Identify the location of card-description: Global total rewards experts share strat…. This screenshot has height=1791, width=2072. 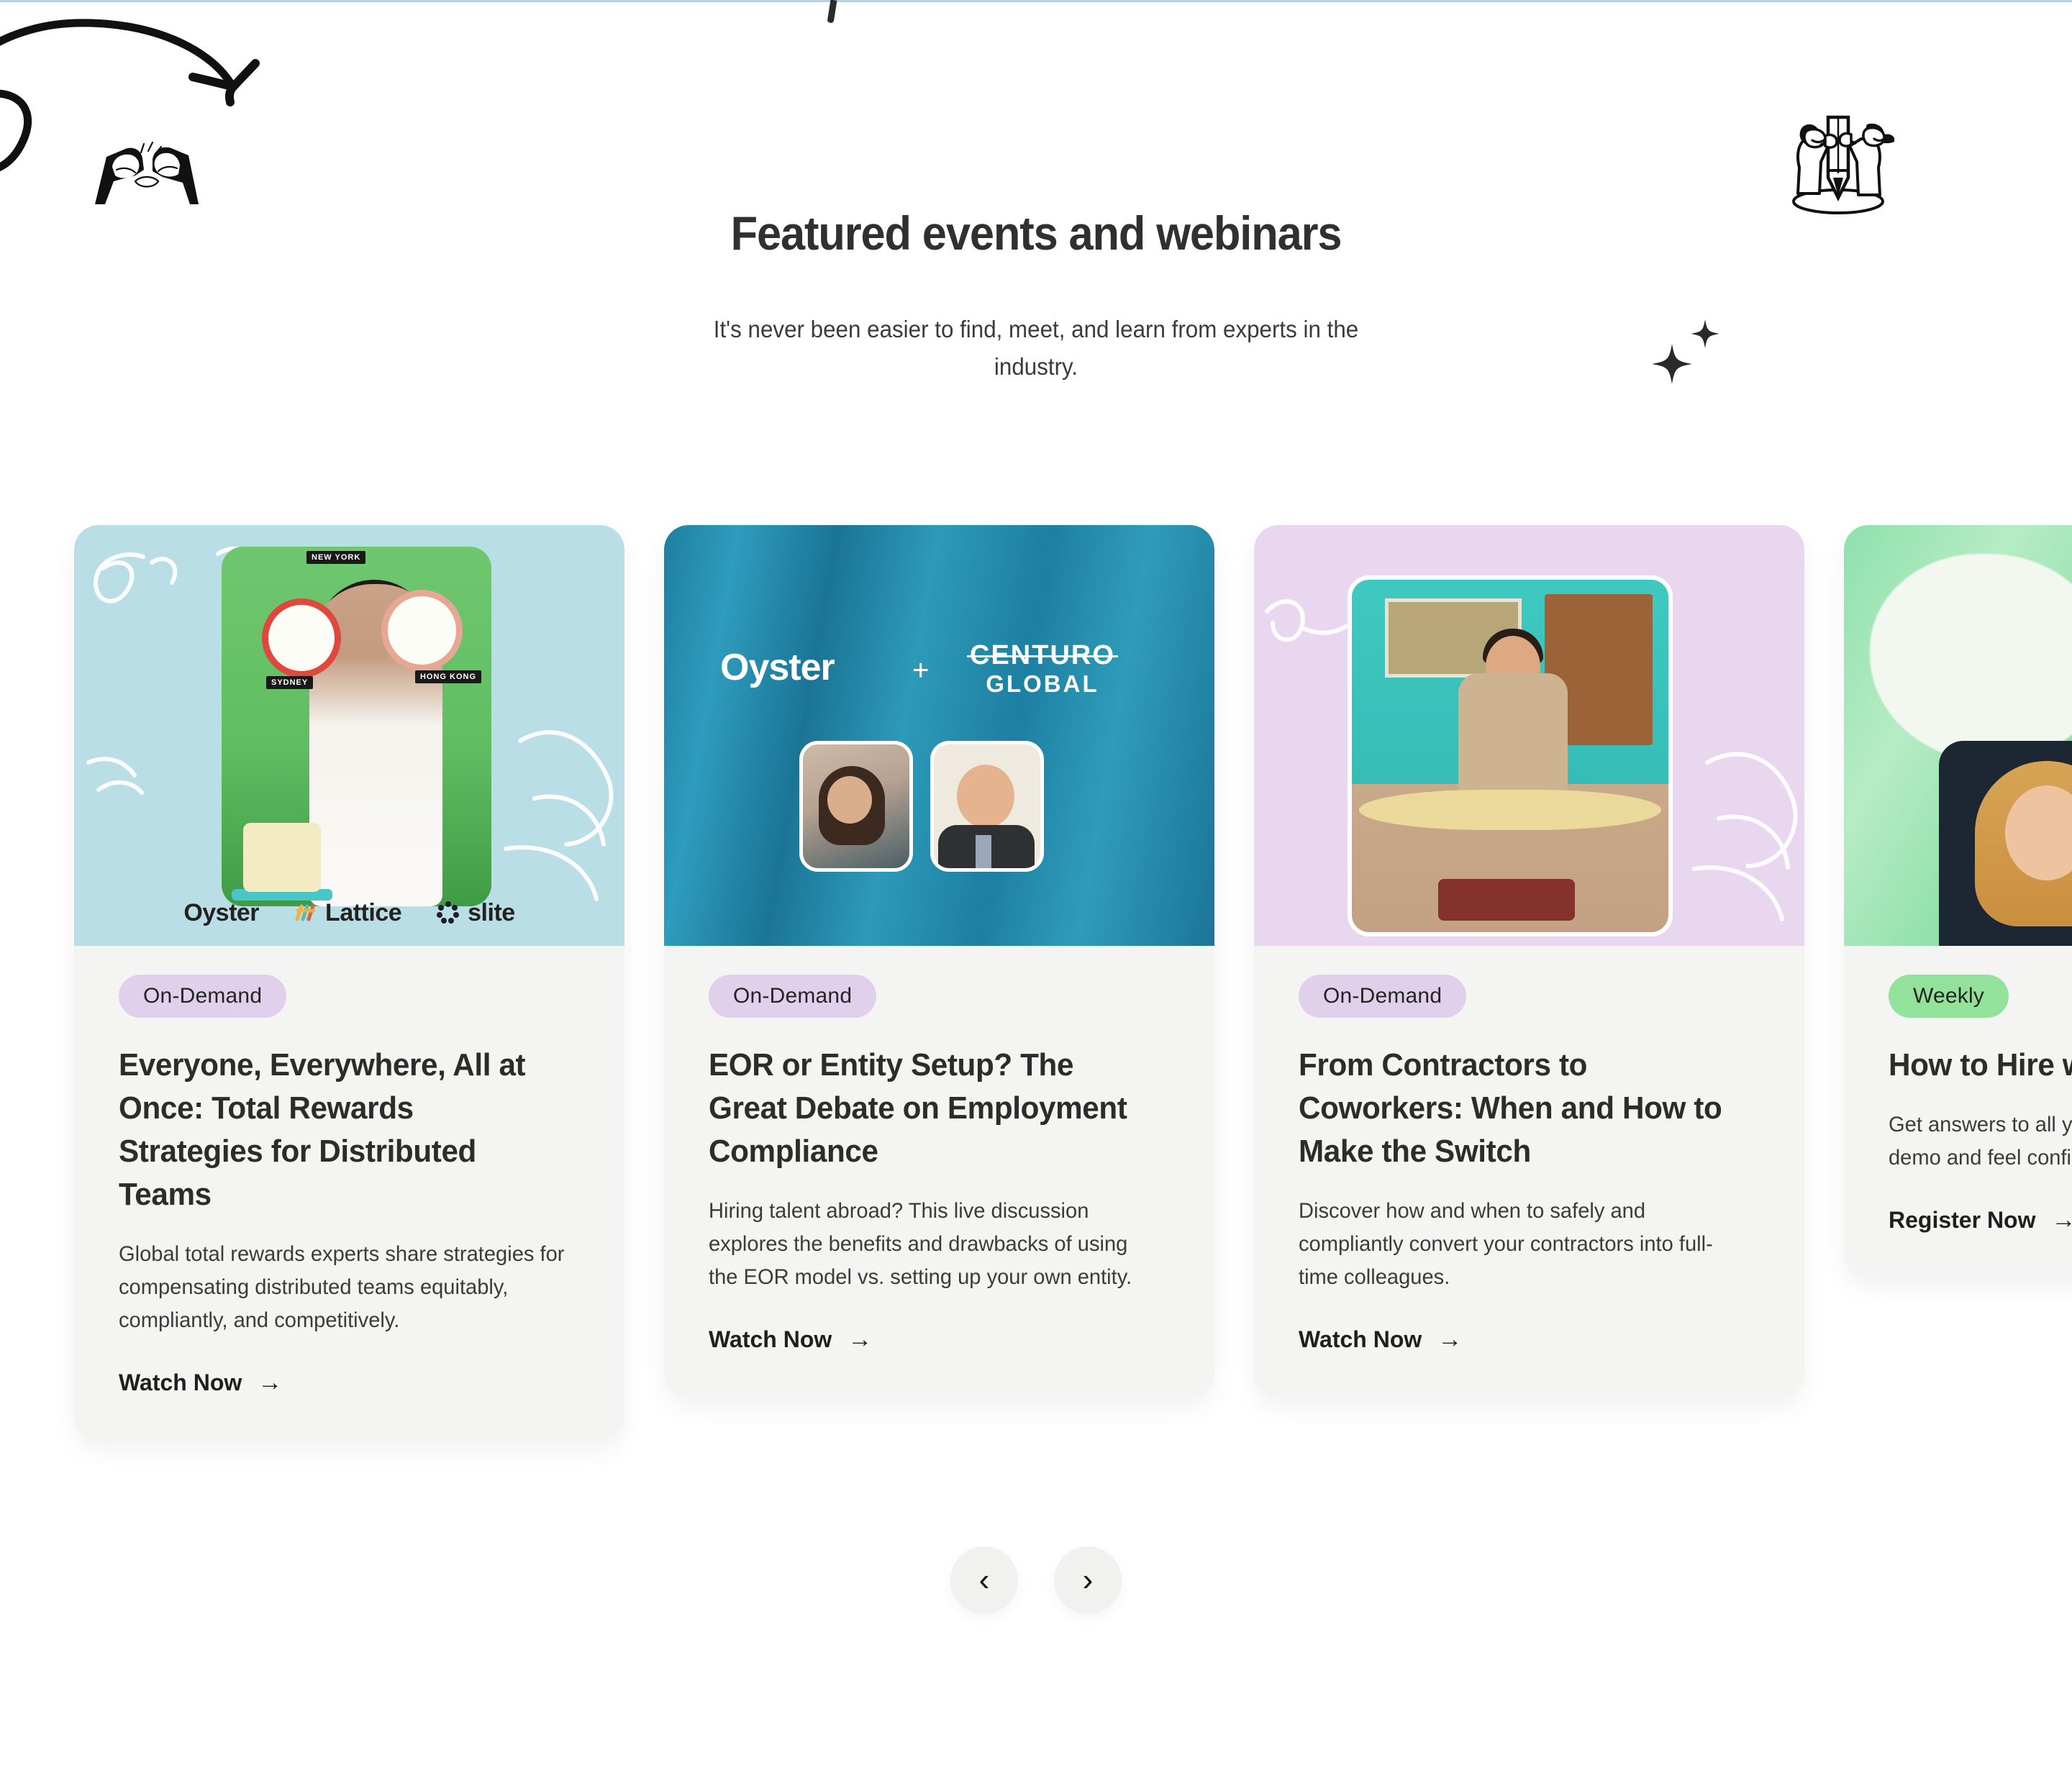
(342, 1287).